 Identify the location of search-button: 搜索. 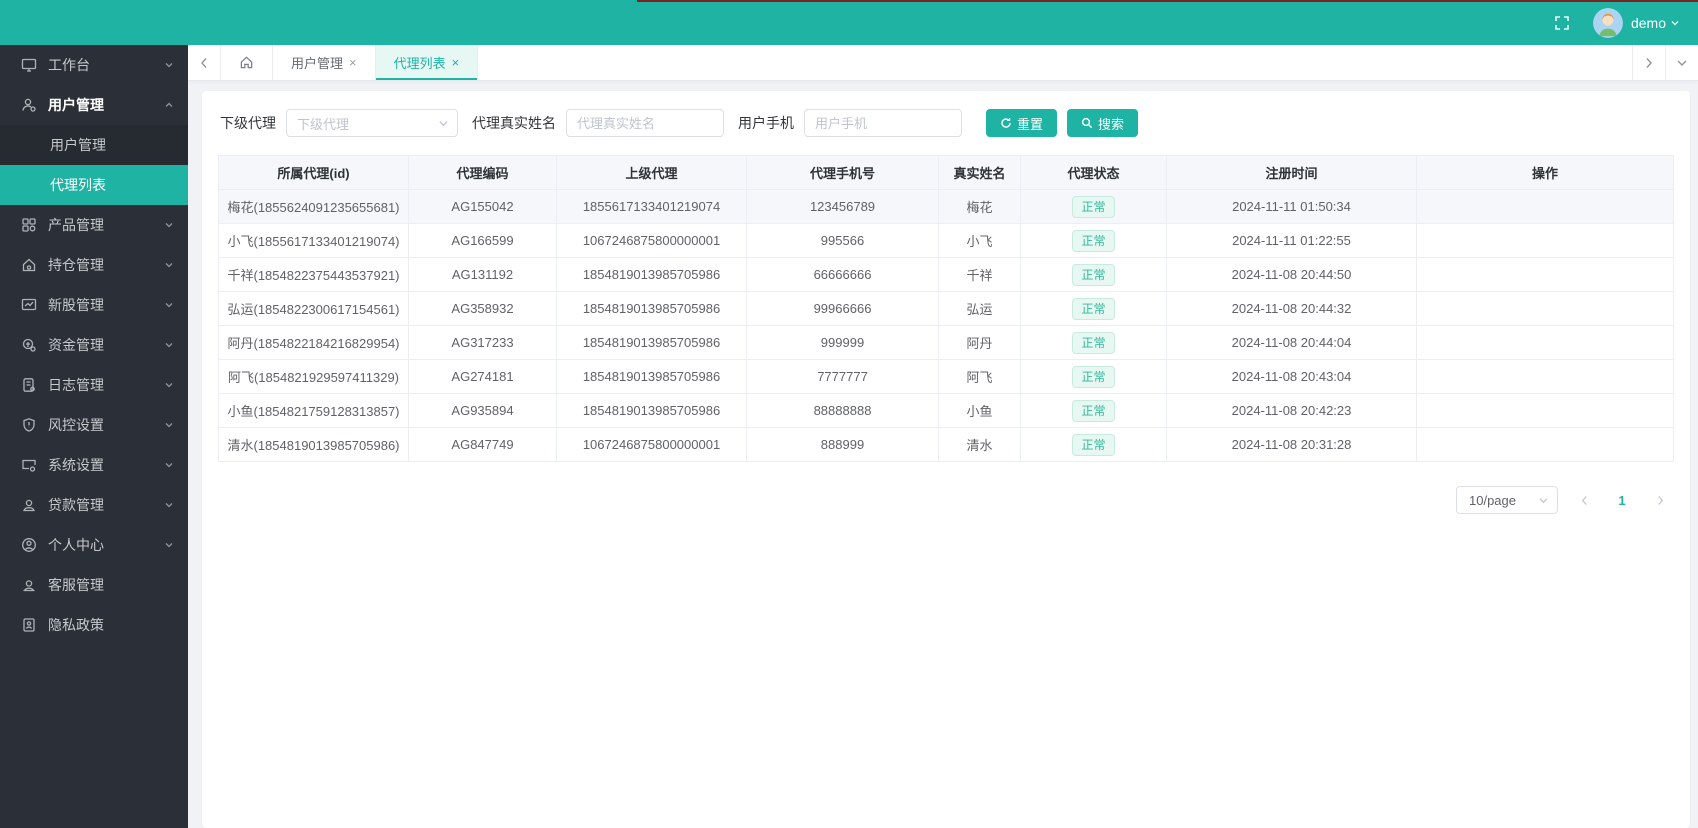
(1103, 123).